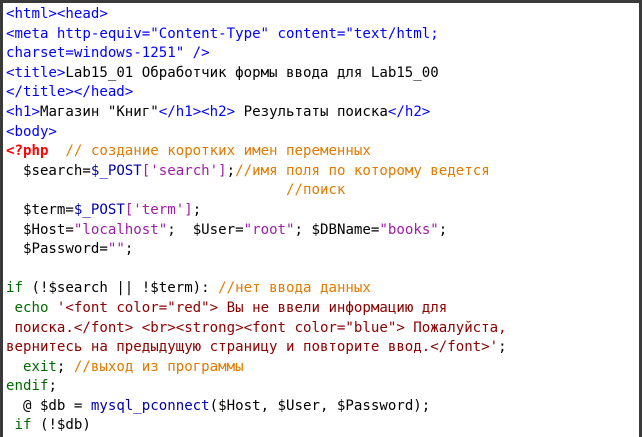 The width and height of the screenshot is (642, 437). I want to click on code-line: $Password="";, so click(256, 250).